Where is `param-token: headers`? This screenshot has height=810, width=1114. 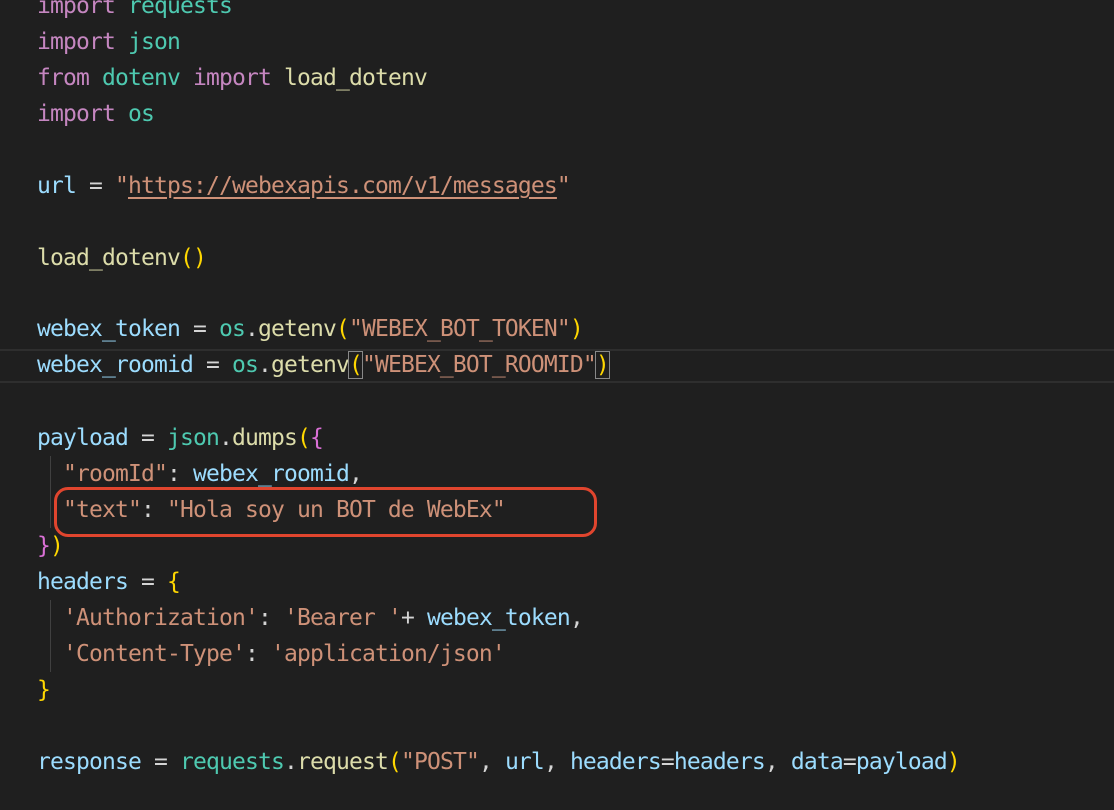 param-token: headers is located at coordinates (615, 762).